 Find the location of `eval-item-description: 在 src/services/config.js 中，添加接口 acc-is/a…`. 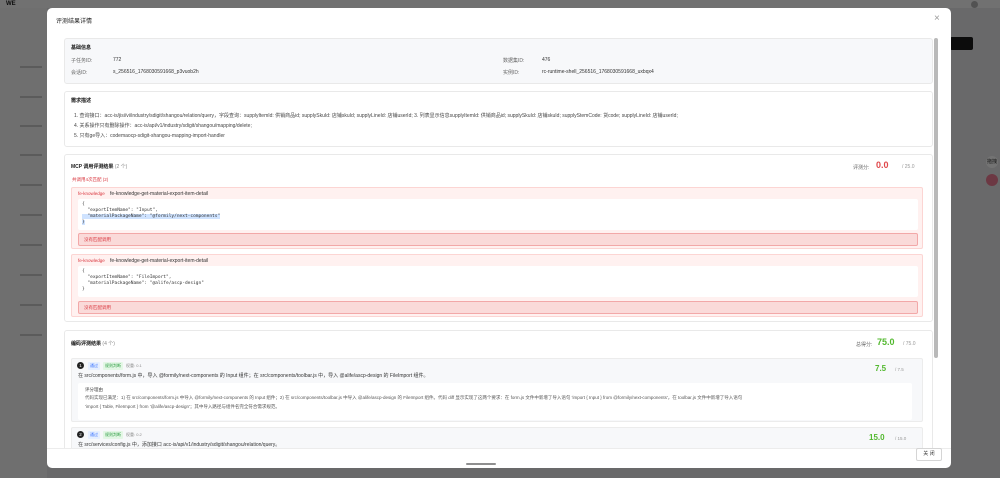

eval-item-description: 在 src/services/config.js 中，添加接口 acc-is/a… is located at coordinates (179, 445).